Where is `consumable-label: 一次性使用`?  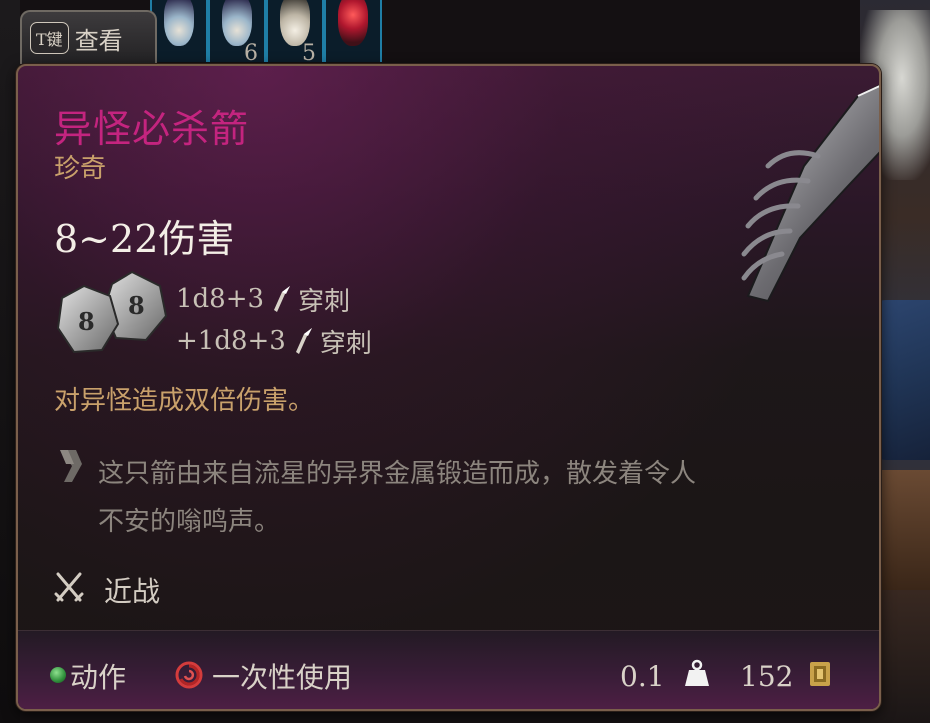 consumable-label: 一次性使用 is located at coordinates (282, 677).